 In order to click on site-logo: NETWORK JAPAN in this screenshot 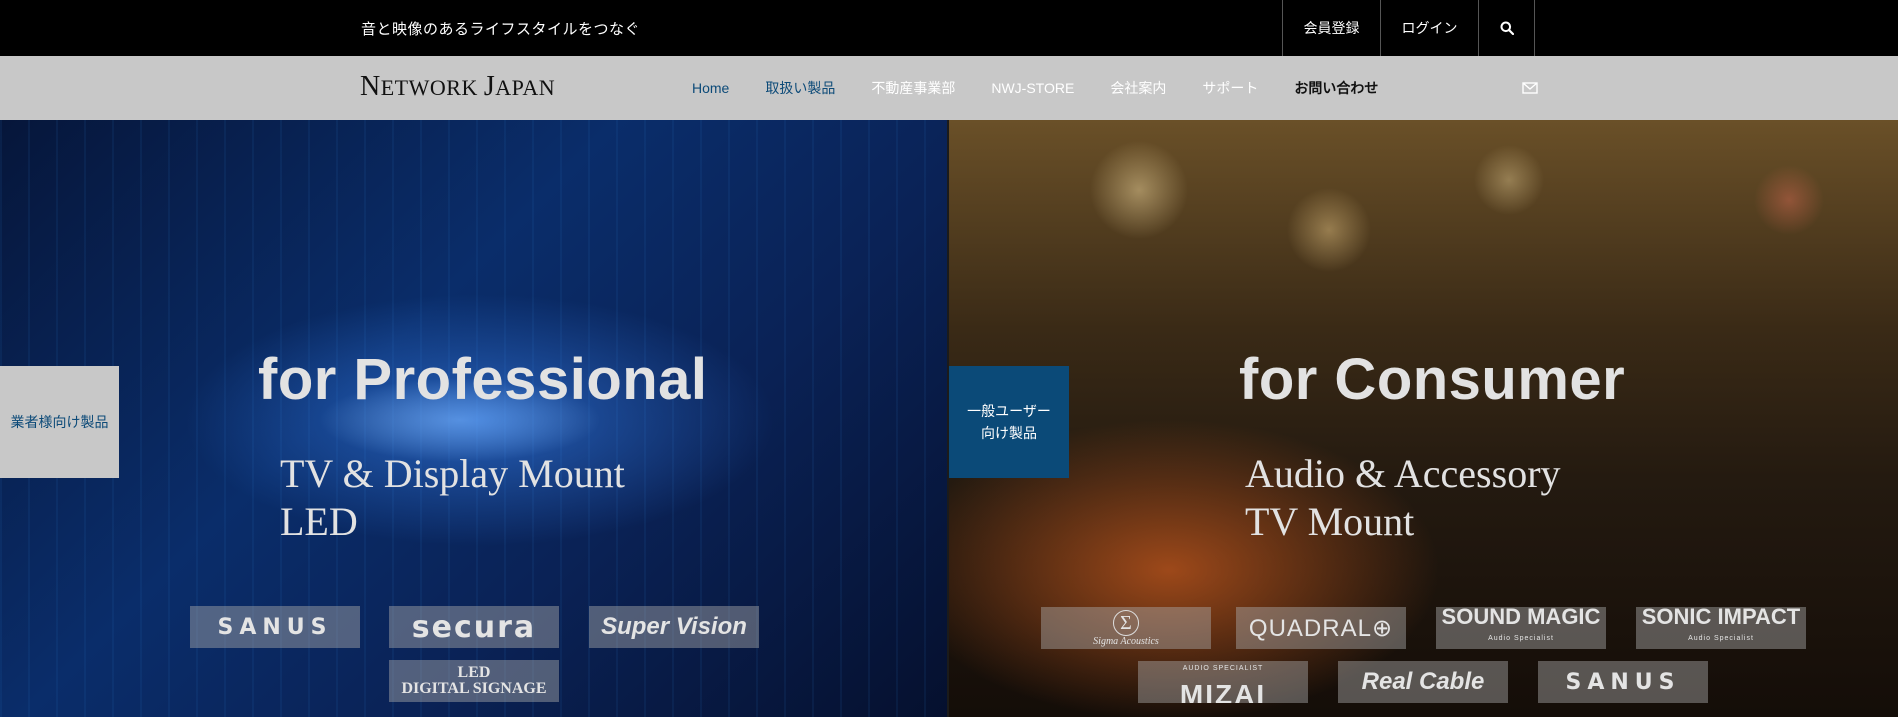, I will do `click(457, 87)`.